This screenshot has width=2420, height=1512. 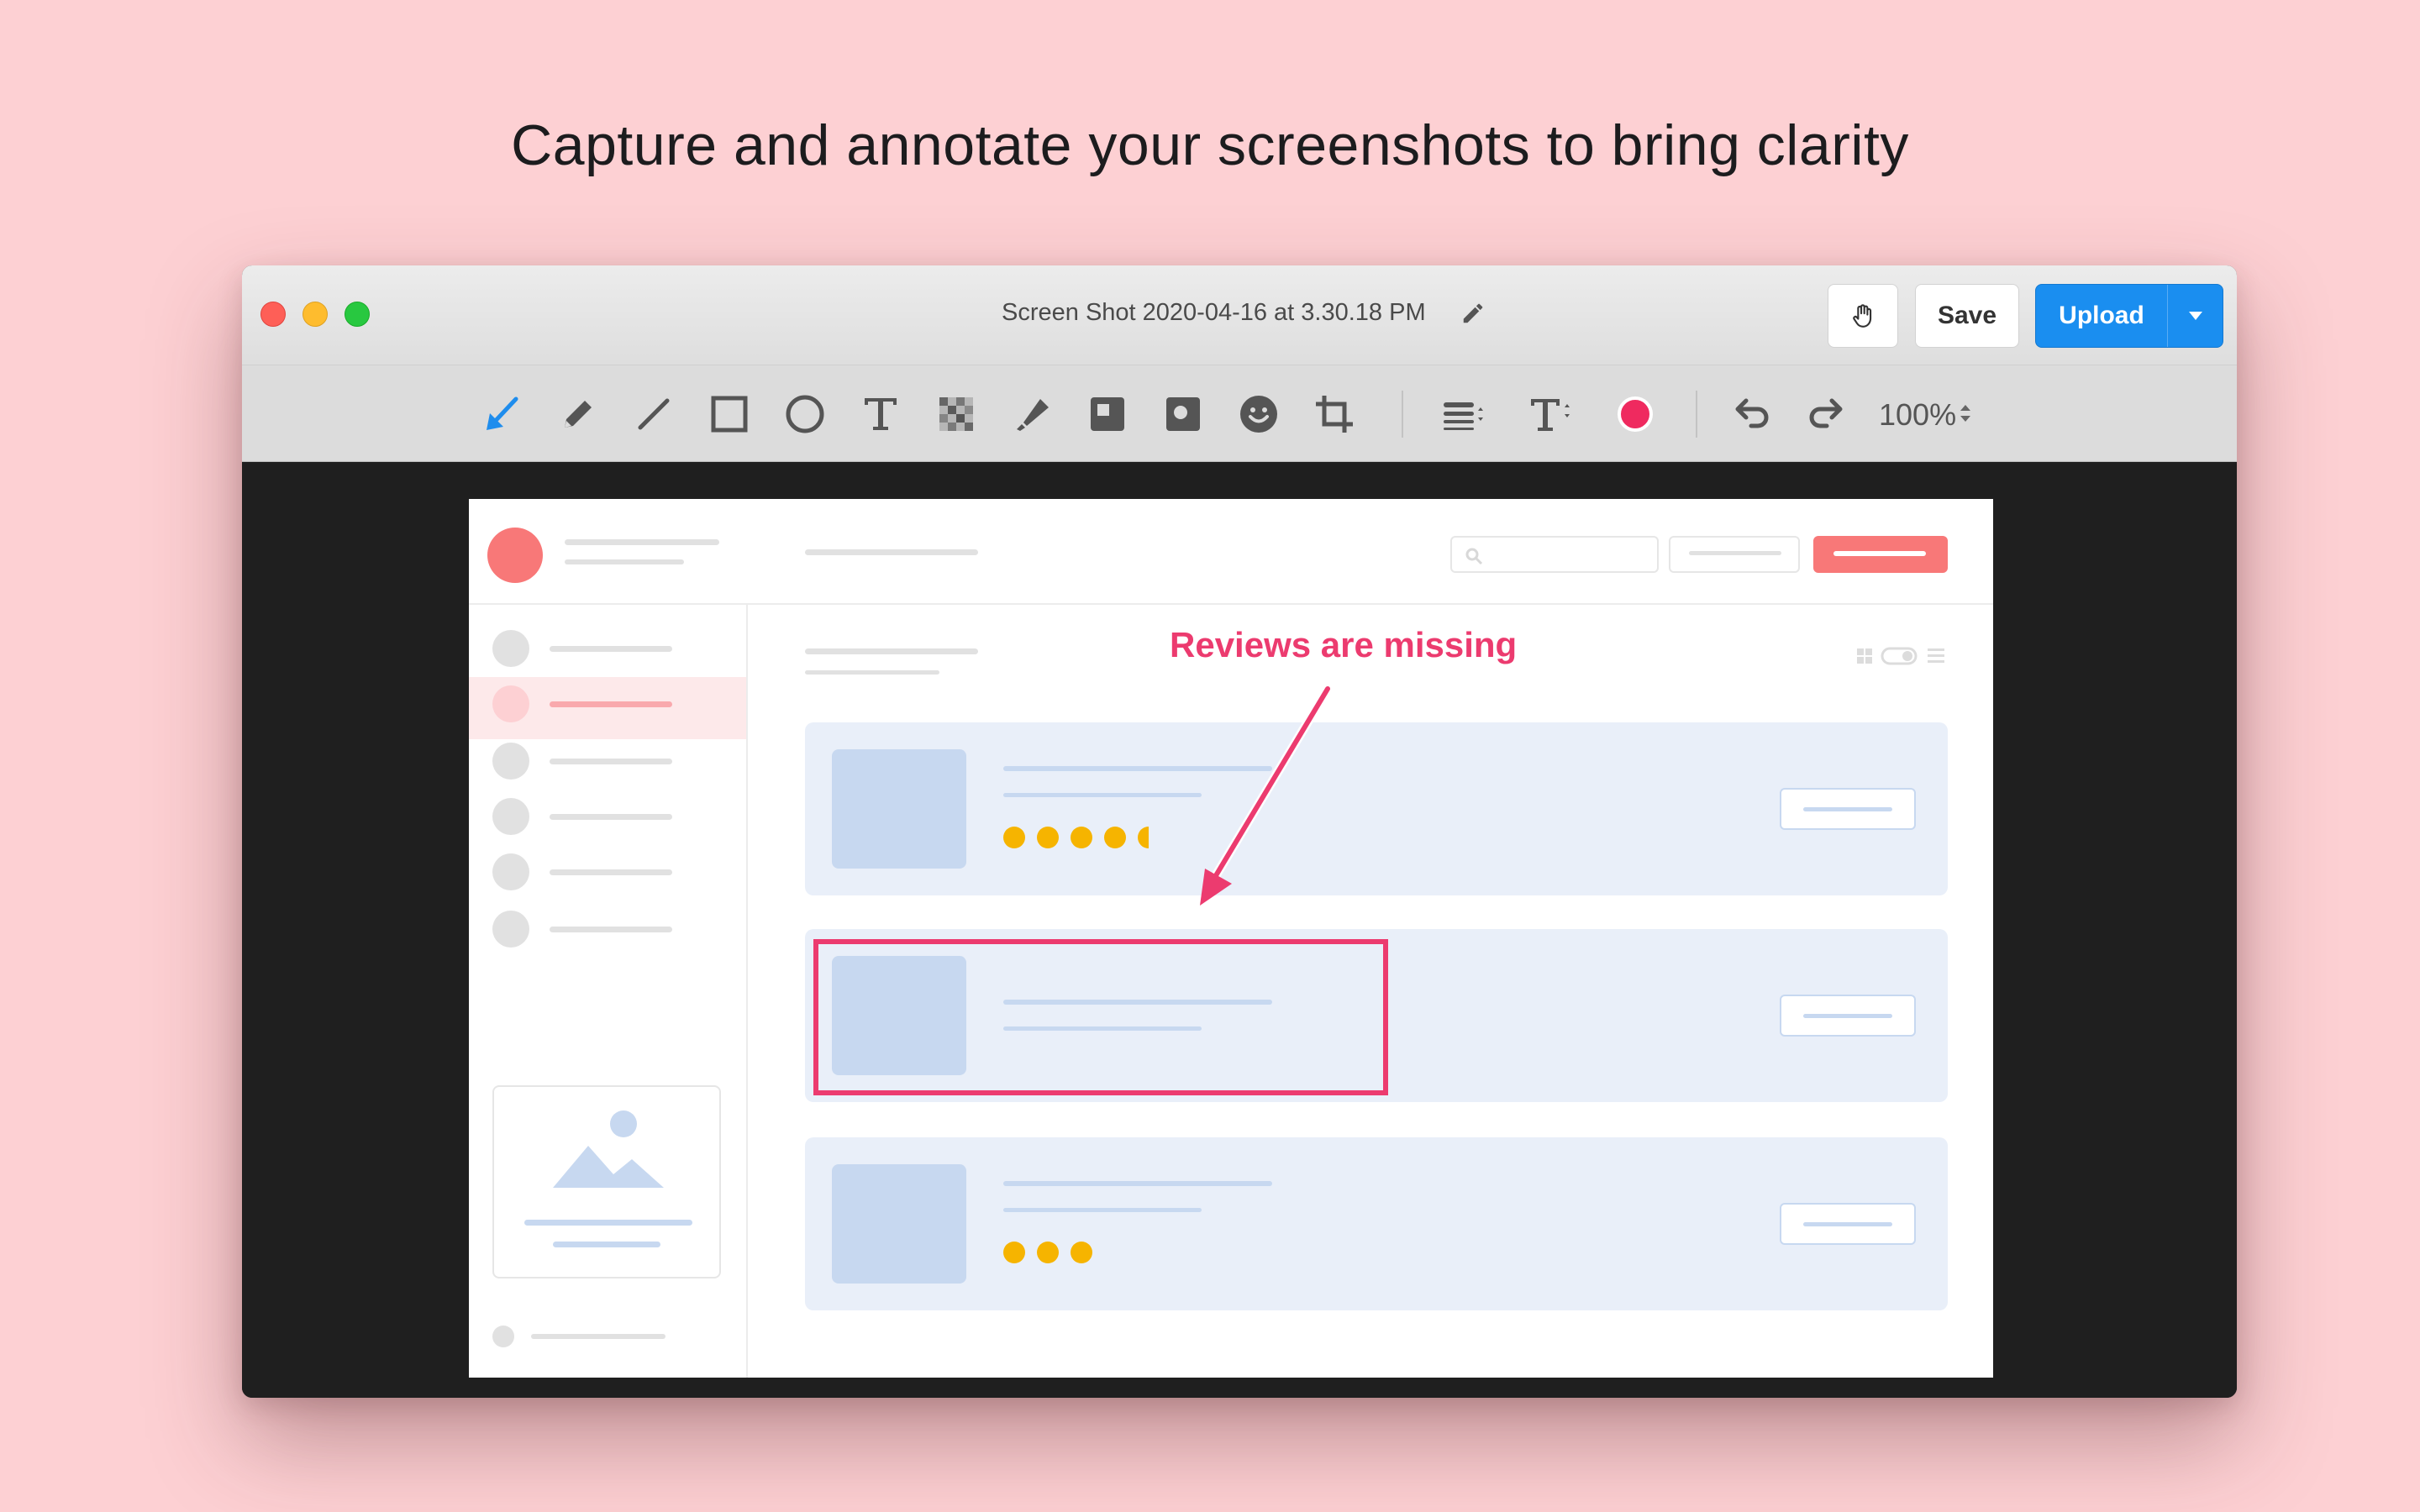 What do you see at coordinates (515, 555) in the screenshot?
I see `mock-logo` at bounding box center [515, 555].